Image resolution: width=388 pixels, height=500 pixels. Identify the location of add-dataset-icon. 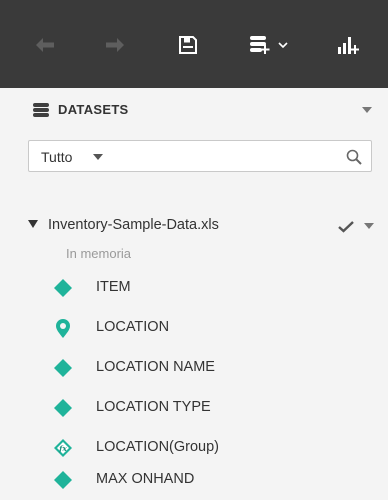
(269, 45).